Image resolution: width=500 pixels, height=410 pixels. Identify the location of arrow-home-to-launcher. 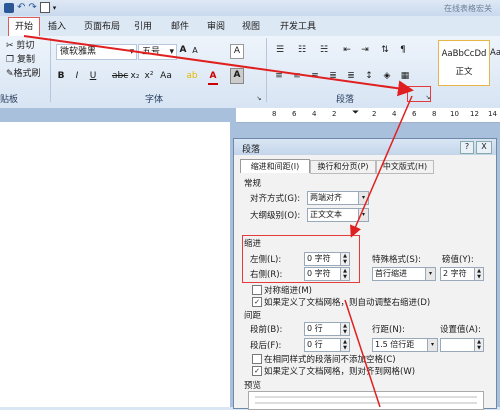
(218, 66).